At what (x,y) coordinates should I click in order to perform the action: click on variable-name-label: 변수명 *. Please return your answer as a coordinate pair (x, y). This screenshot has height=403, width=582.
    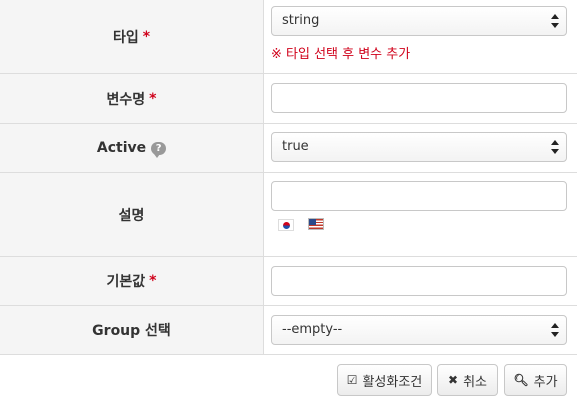
    Looking at the image, I should click on (132, 98).